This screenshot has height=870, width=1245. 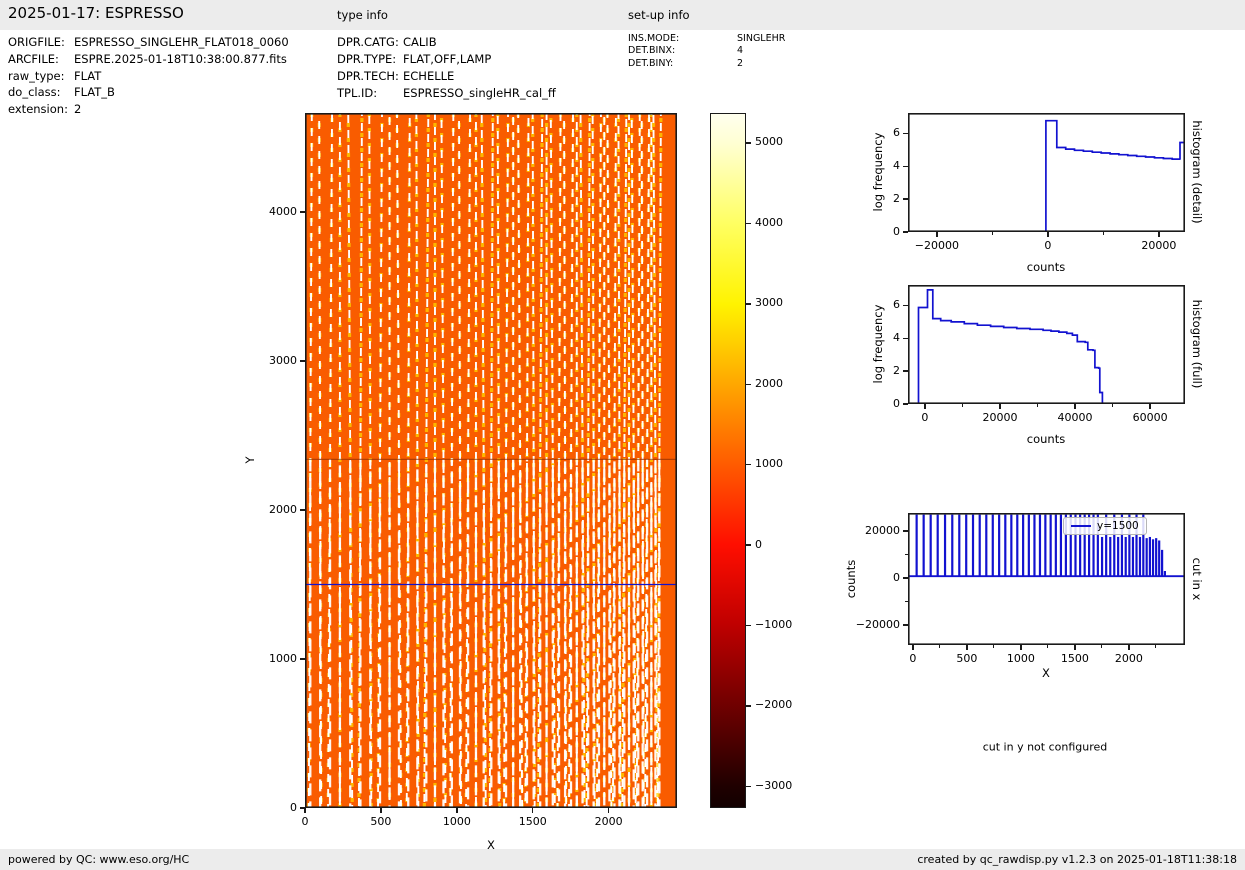 I want to click on metadata-row: DET.BINY: 2, so click(x=706, y=64).